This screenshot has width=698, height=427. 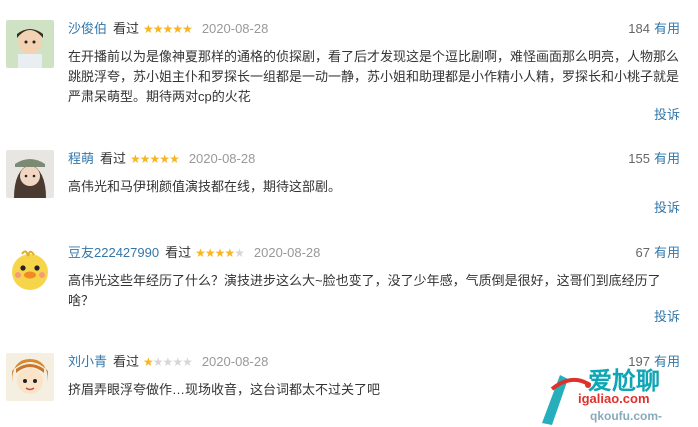 I want to click on review-meta: 刘小青 看过 ★★★★★ 2020-08-28, so click(x=168, y=362).